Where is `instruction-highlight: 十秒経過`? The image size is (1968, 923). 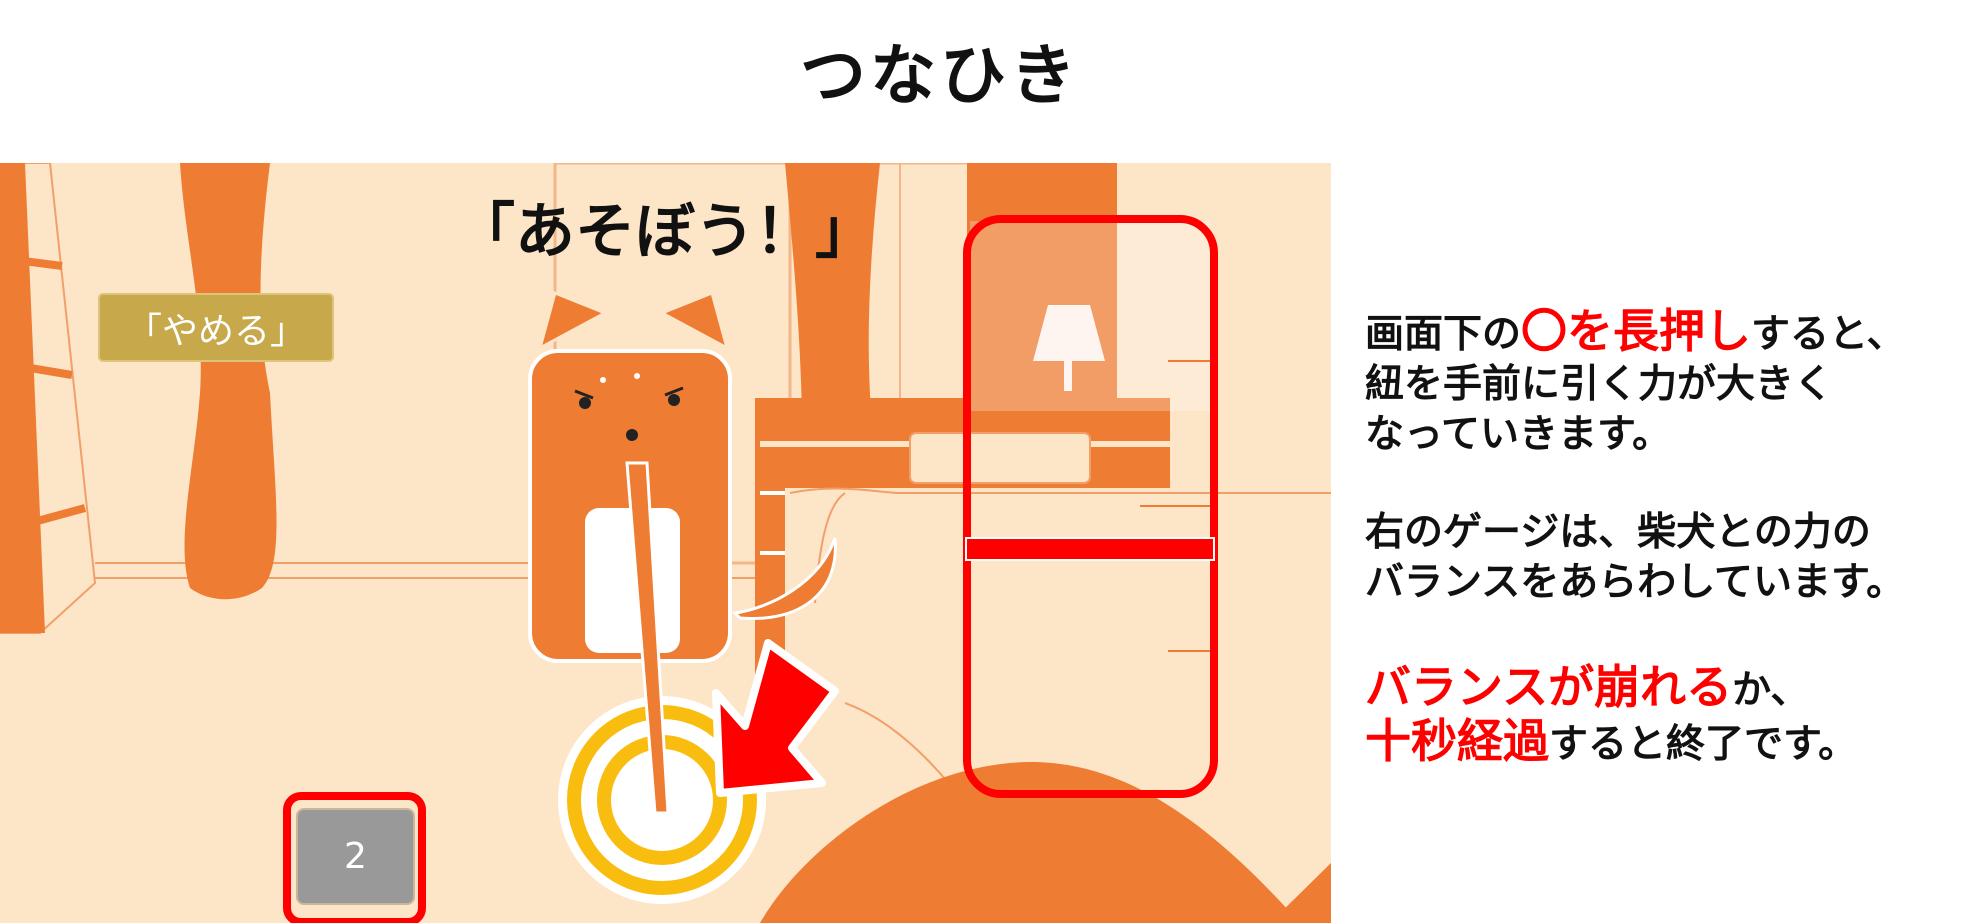 instruction-highlight: 十秒経過 is located at coordinates (1457, 741).